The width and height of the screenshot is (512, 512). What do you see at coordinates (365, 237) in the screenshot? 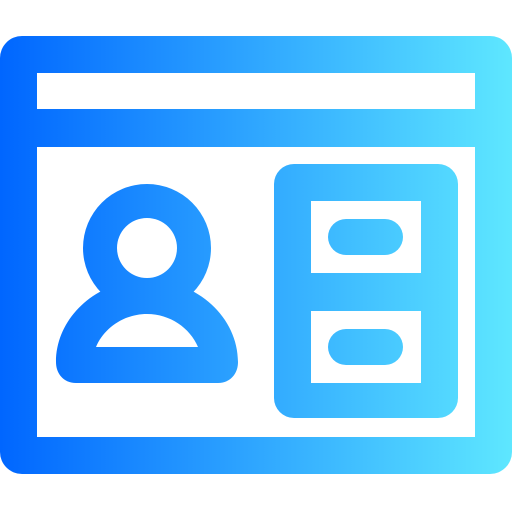
I see `field-pill-top-icon` at bounding box center [365, 237].